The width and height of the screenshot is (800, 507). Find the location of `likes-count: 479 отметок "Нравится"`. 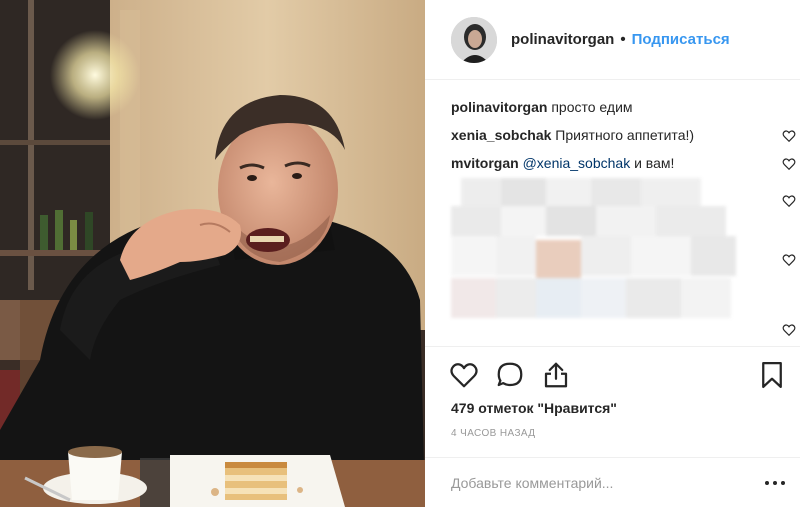

likes-count: 479 отметок "Нравится" is located at coordinates (534, 408).